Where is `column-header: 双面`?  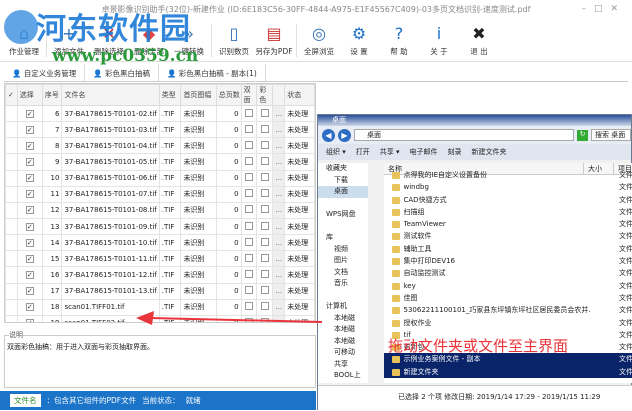 column-header: 双面 is located at coordinates (249, 95).